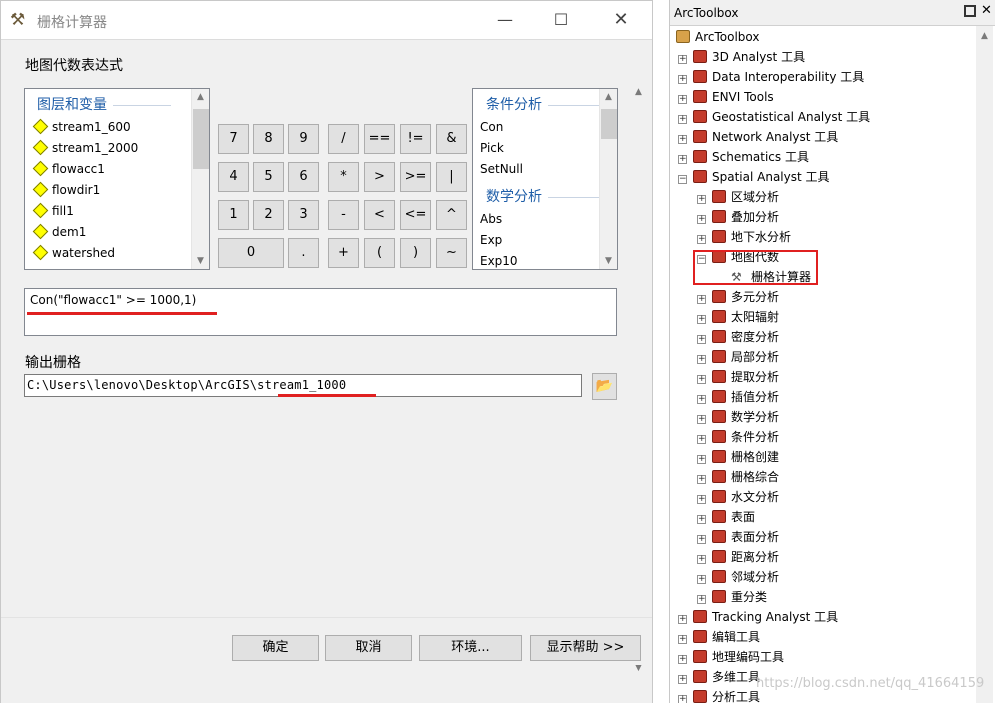  I want to click on browse-folder-button: 📂, so click(604, 386).